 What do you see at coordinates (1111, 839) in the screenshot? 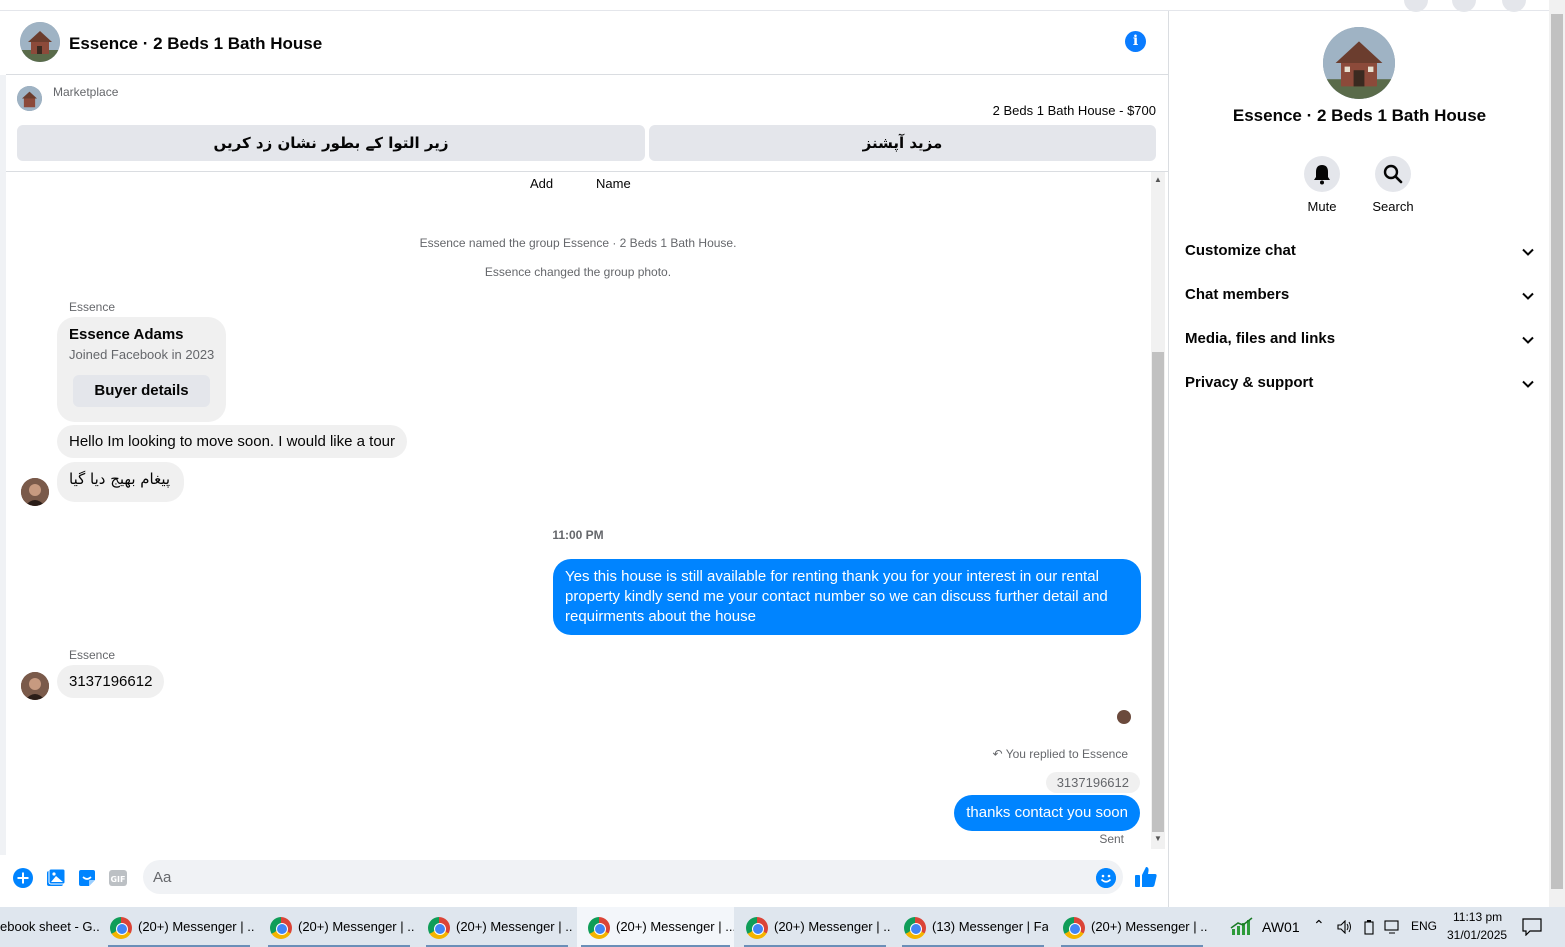
I see `sent-status: Sent` at bounding box center [1111, 839].